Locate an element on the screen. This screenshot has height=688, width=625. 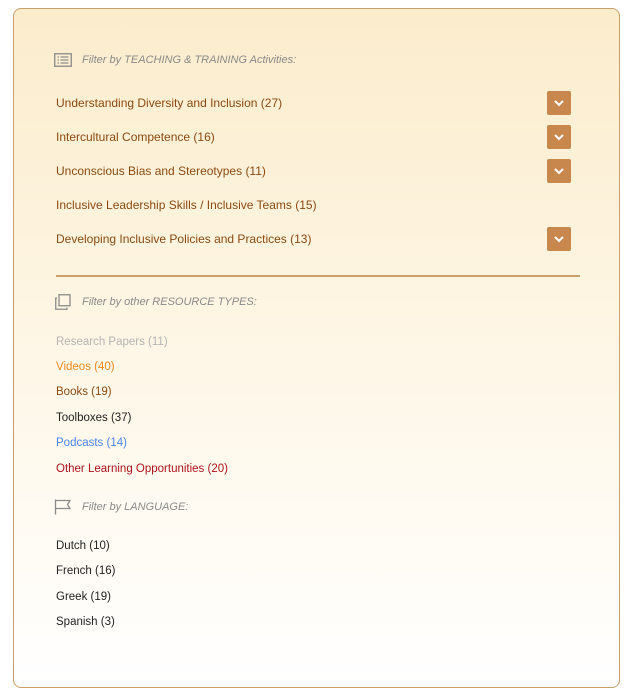
flag-icon is located at coordinates (63, 507).